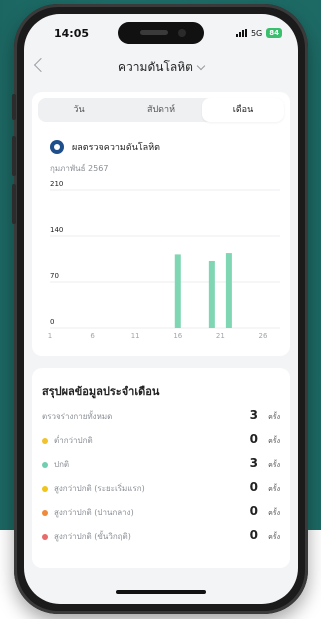 The height and width of the screenshot is (619, 321). I want to click on summary-row-high-early: สูงกว่าปกติ (ระยะเริ่มแรก) 0 ครั้ง, so click(161, 489).